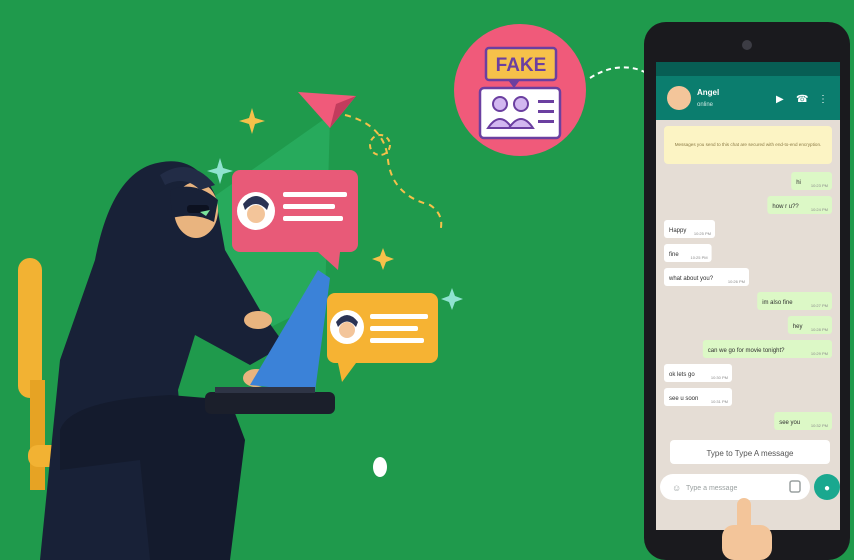 The width and height of the screenshot is (854, 560). What do you see at coordinates (677, 231) in the screenshot?
I see `message-text: Happy` at bounding box center [677, 231].